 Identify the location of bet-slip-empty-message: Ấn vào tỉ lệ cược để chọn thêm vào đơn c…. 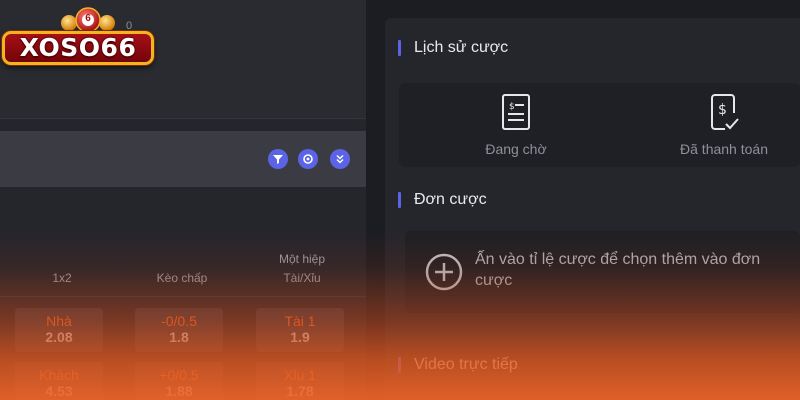
(618, 270).